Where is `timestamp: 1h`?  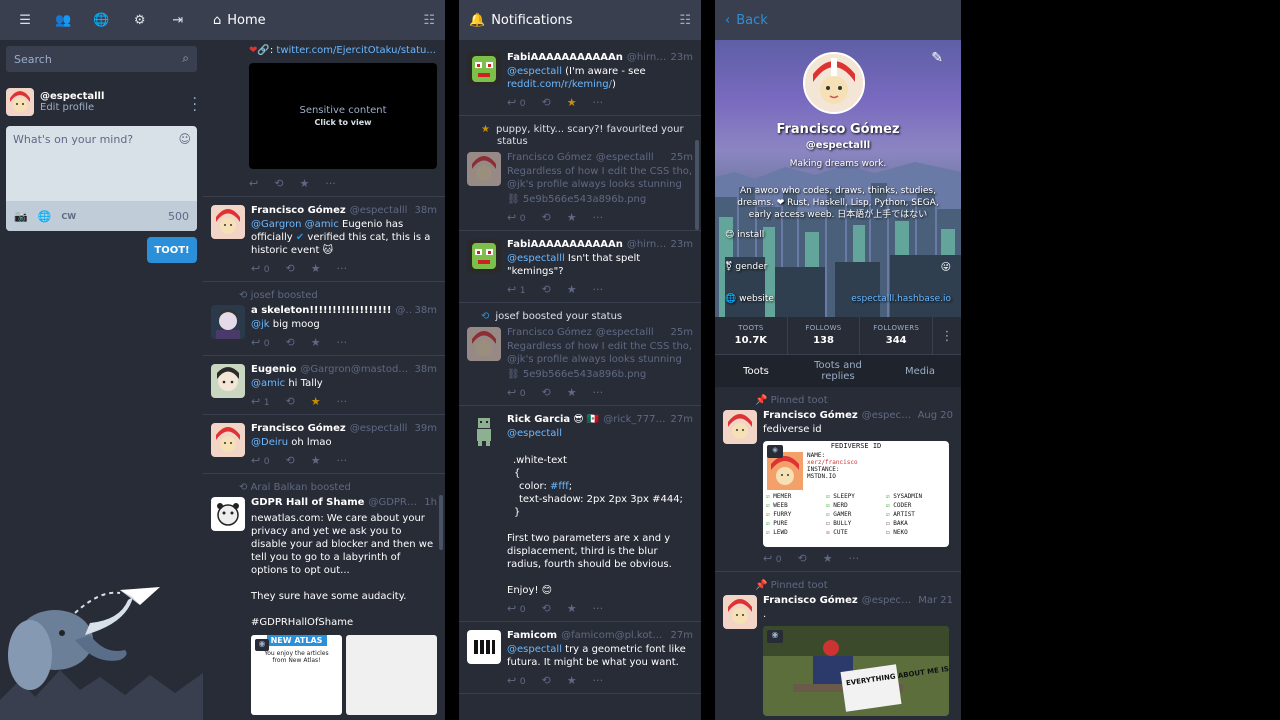 timestamp: 1h is located at coordinates (428, 502).